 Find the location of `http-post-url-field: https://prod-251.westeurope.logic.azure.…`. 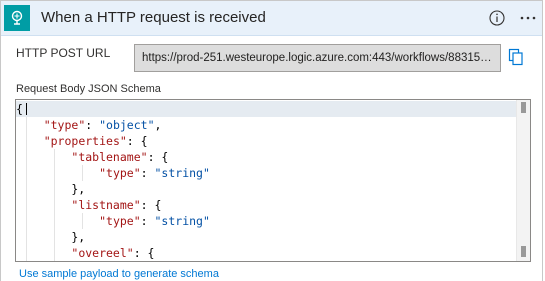

http-post-url-field: https://prod-251.westeurope.logic.azure.… is located at coordinates (317, 58).